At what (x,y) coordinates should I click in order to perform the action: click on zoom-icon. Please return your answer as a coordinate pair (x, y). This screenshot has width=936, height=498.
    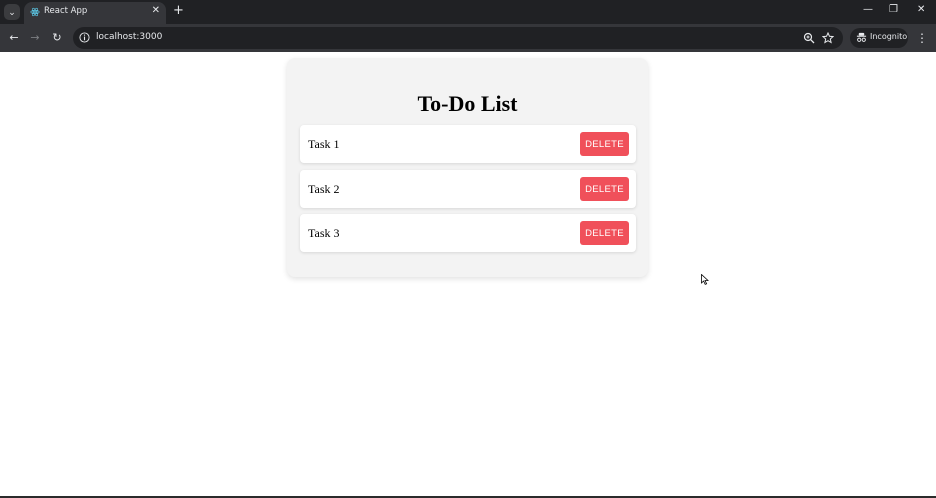
    Looking at the image, I should click on (809, 38).